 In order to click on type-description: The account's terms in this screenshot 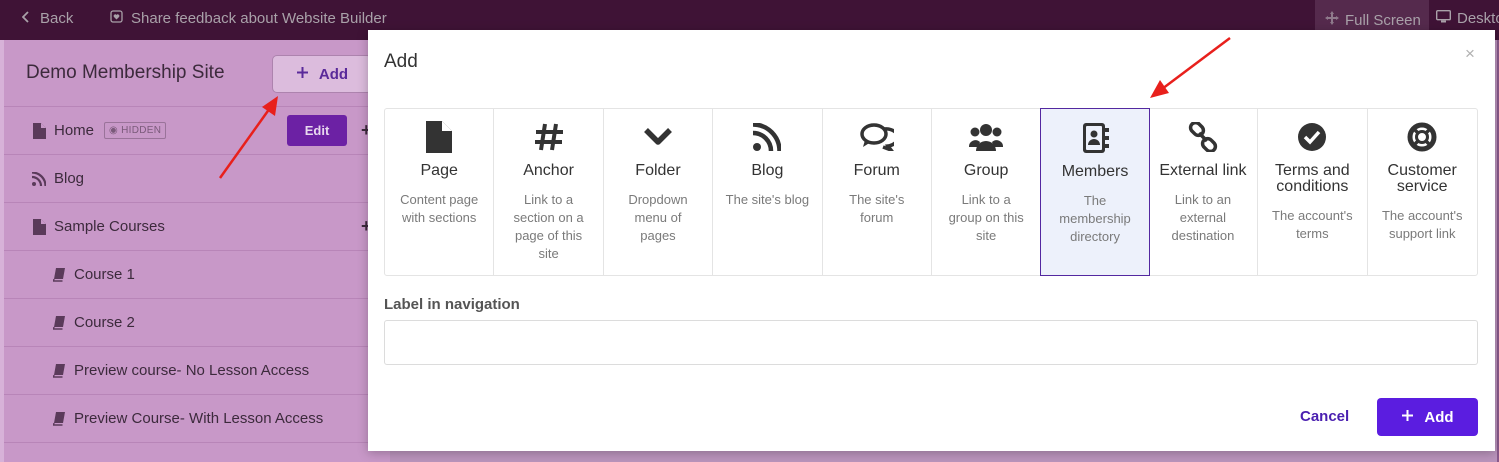, I will do `click(1312, 224)`.